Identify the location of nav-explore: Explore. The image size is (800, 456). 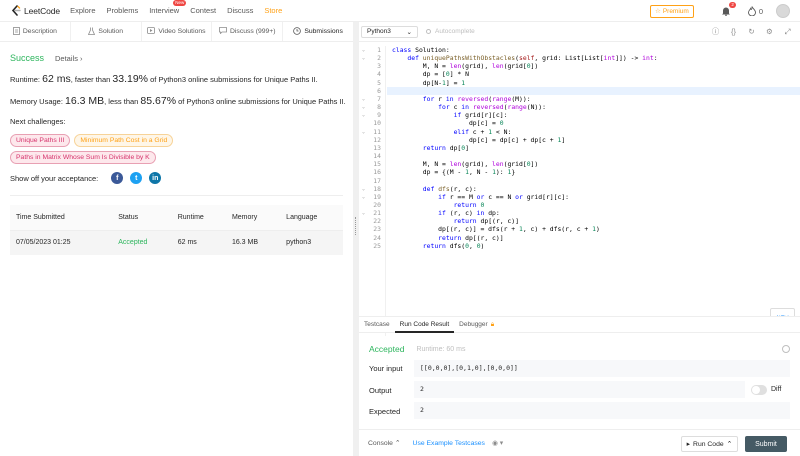
(82, 10).